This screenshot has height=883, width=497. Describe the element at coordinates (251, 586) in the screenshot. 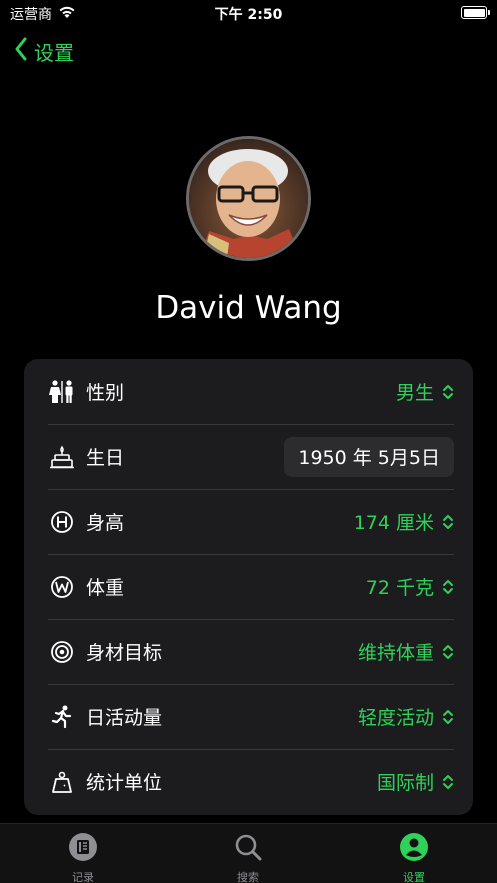

I see `weight-row: 体重 72 千克` at that location.